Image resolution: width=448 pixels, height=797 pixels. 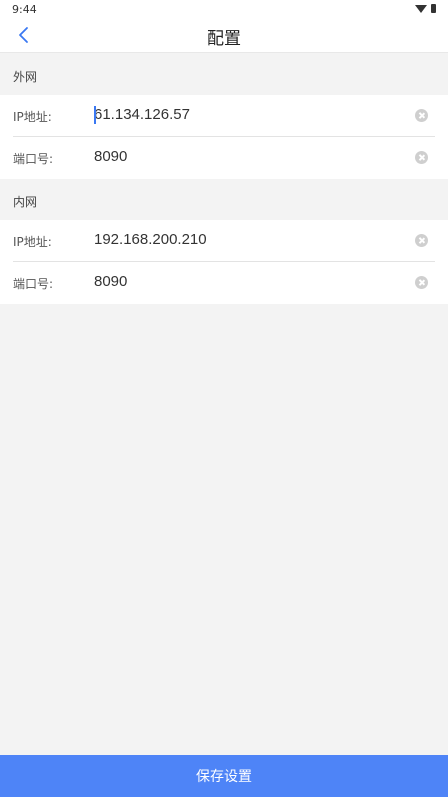 I want to click on external-port-input: 8090, so click(x=110, y=156).